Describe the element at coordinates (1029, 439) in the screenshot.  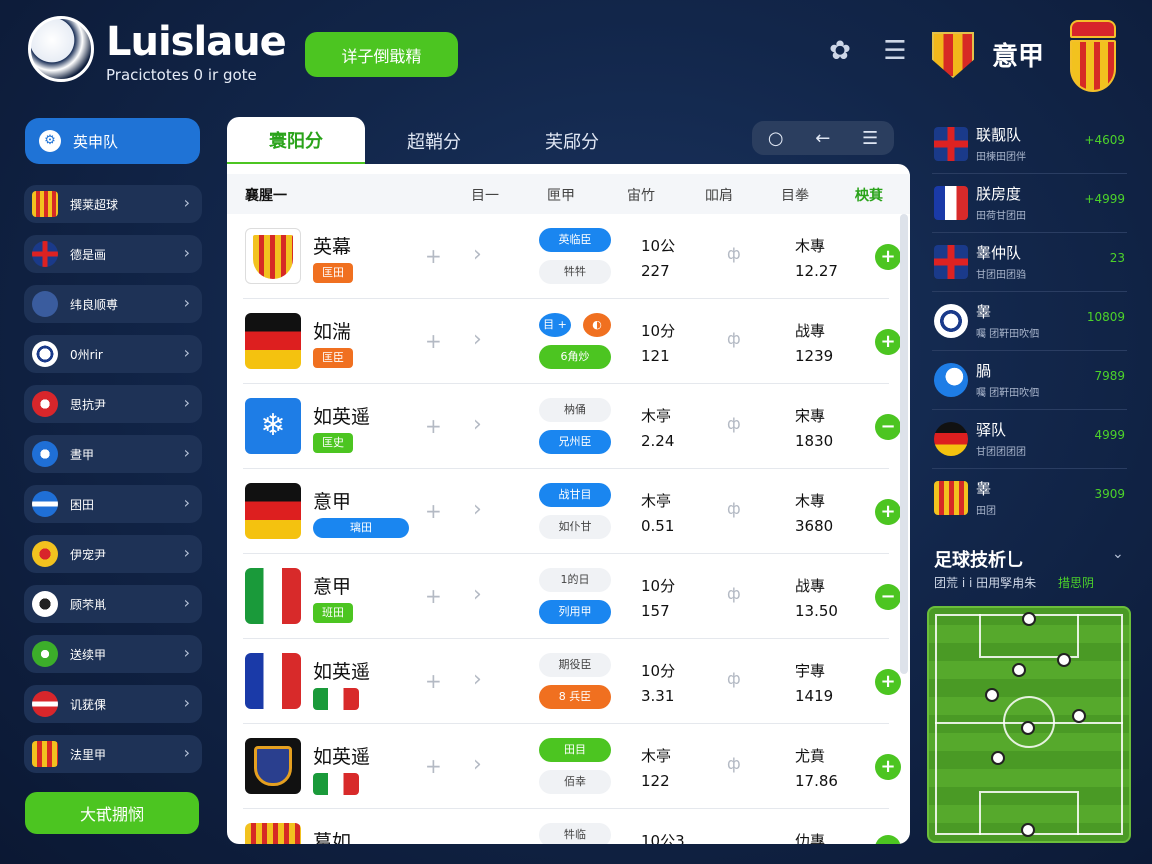
I see `ranking-item: 驿队 甘团团团团 4999` at that location.